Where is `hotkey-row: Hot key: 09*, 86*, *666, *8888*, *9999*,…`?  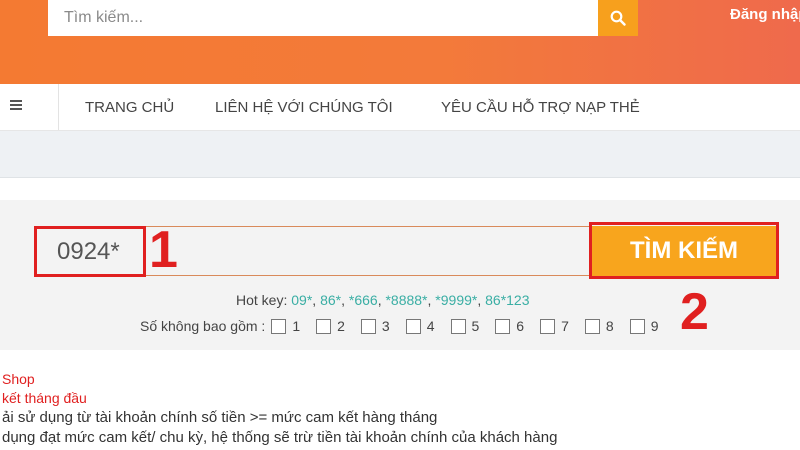 hotkey-row: Hot key: 09*, 86*, *666, *8888*, *9999*,… is located at coordinates (383, 300).